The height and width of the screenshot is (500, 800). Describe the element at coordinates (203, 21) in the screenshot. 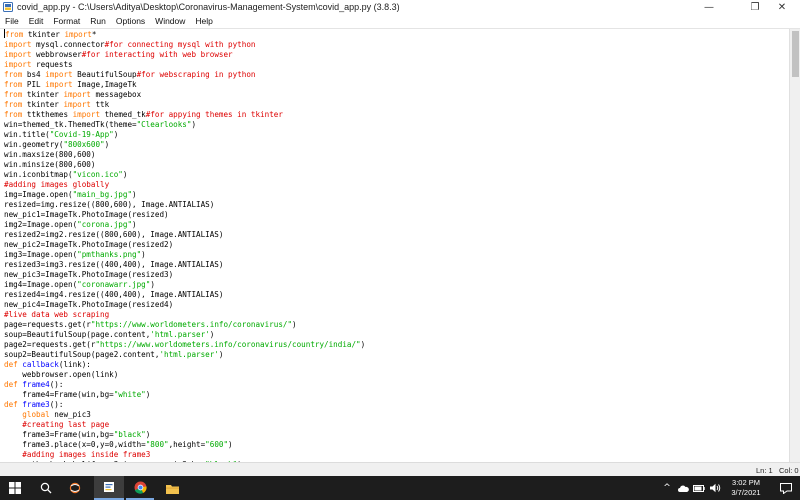

I see `menu-help: Help` at that location.